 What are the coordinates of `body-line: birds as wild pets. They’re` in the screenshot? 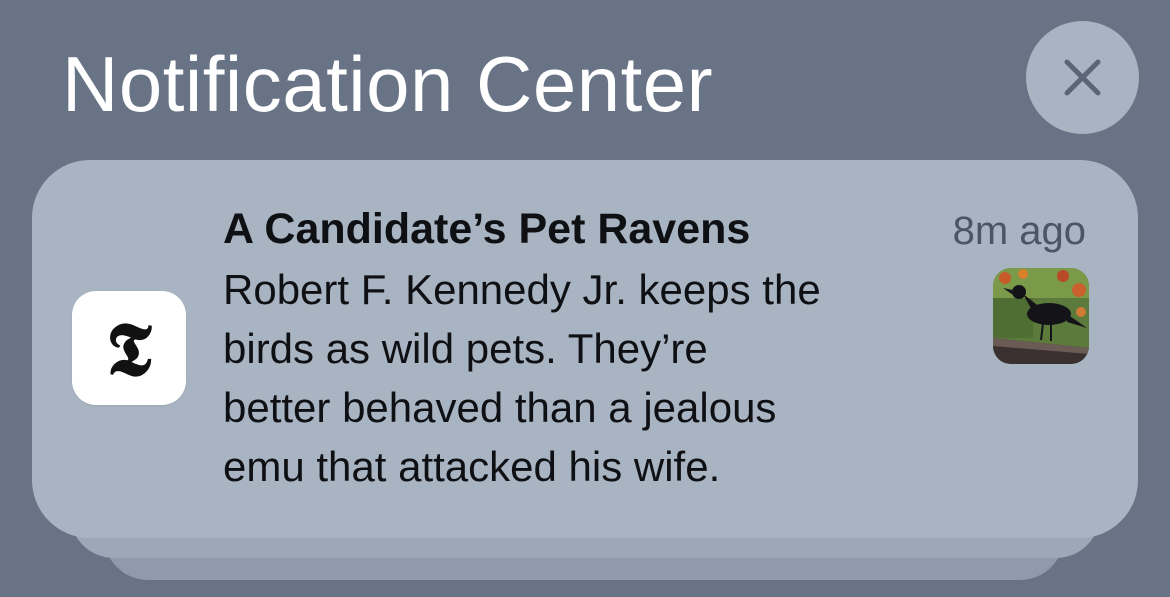 It's located at (465, 348).